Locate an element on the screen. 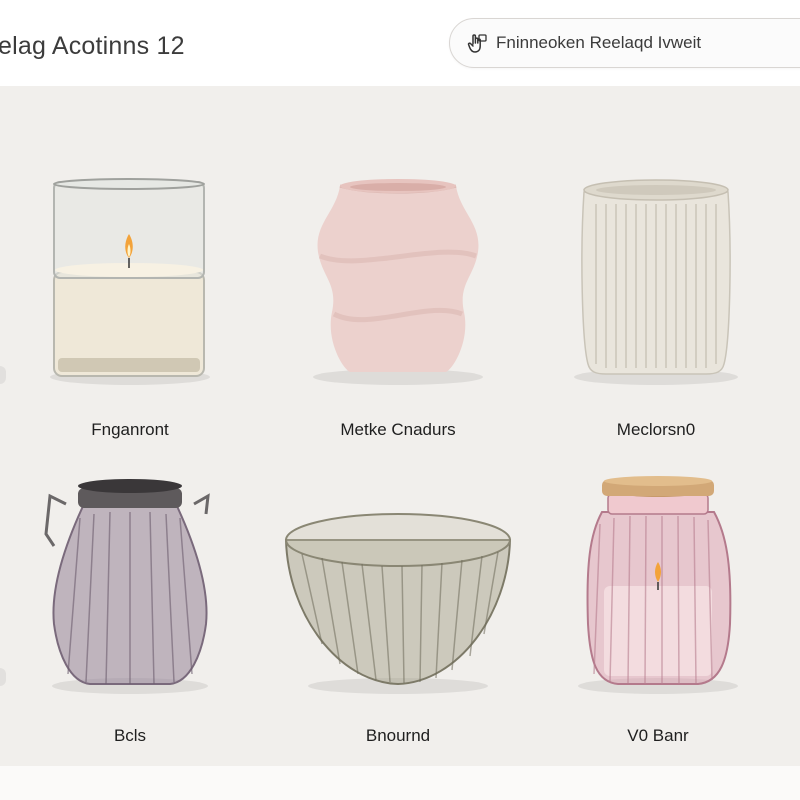 This screenshot has height=800, width=800. search-box is located at coordinates (624, 43).